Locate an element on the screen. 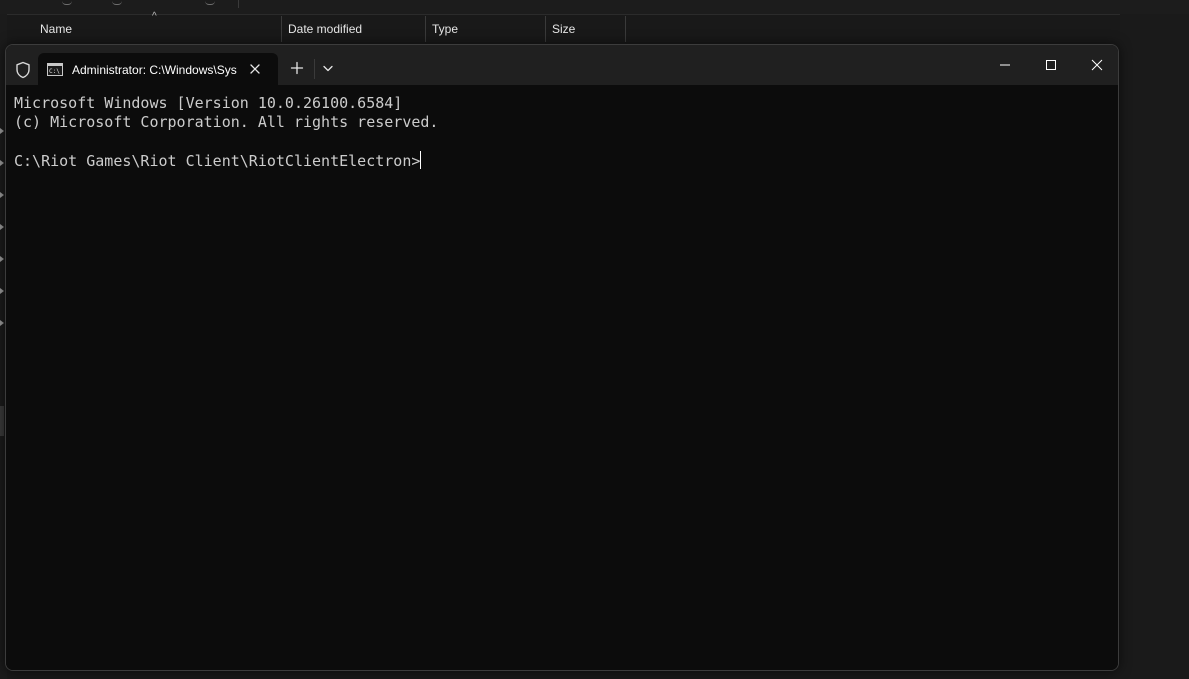 Image resolution: width=1189 pixels, height=679 pixels. navigation-scrollbar is located at coordinates (2, 421).